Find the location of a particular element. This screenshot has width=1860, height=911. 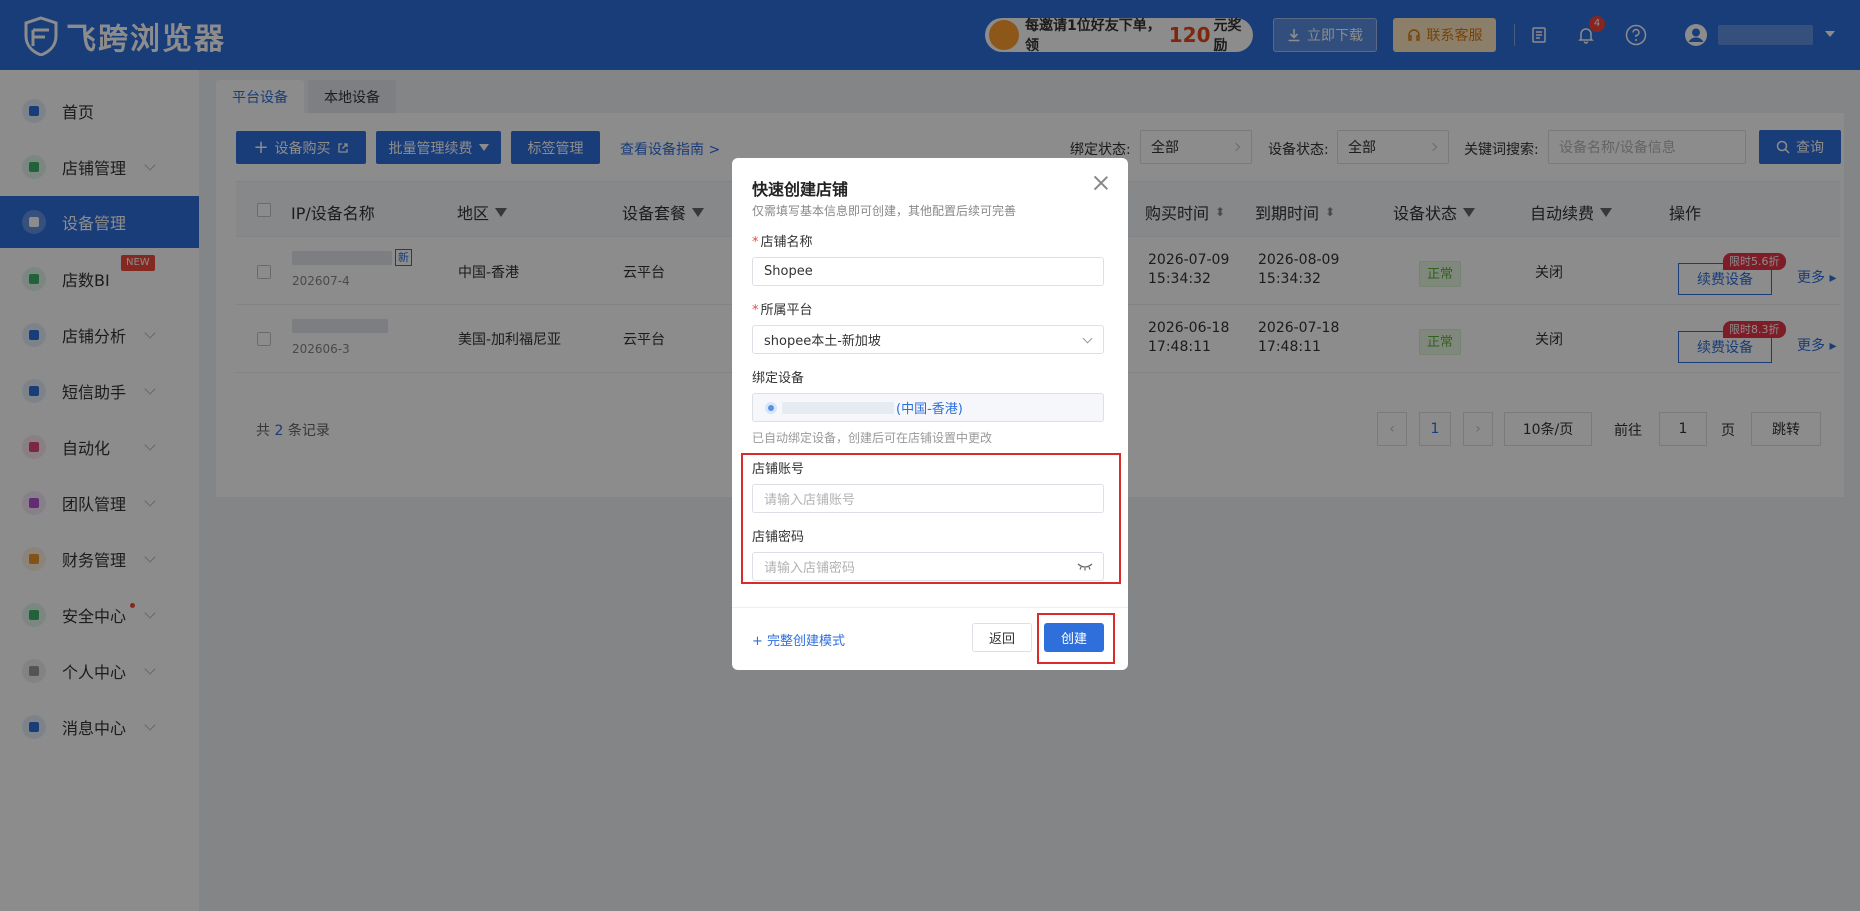

highlight-account-password is located at coordinates (931, 518).